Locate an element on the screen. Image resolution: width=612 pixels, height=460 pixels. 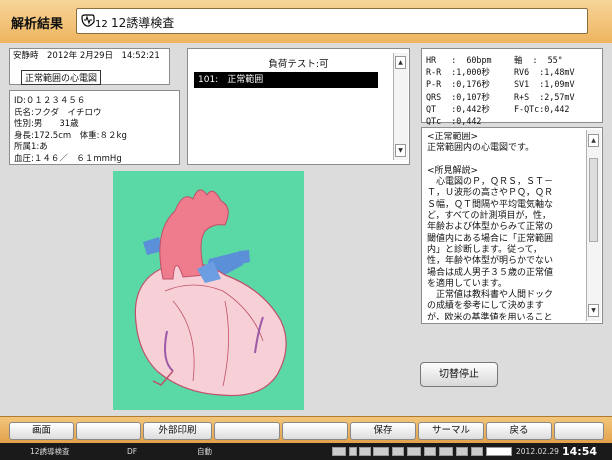
display-icon is located at coordinates (499, 451).